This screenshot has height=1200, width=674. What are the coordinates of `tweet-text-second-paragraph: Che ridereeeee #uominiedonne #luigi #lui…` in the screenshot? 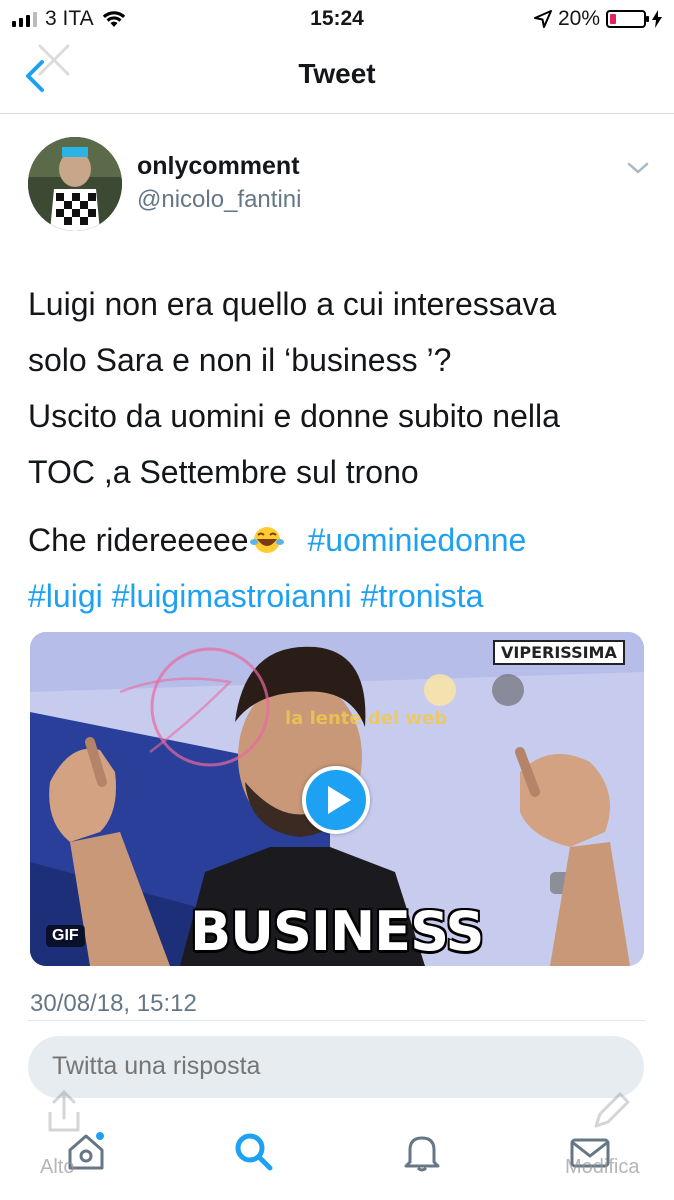 It's located at (343, 568).